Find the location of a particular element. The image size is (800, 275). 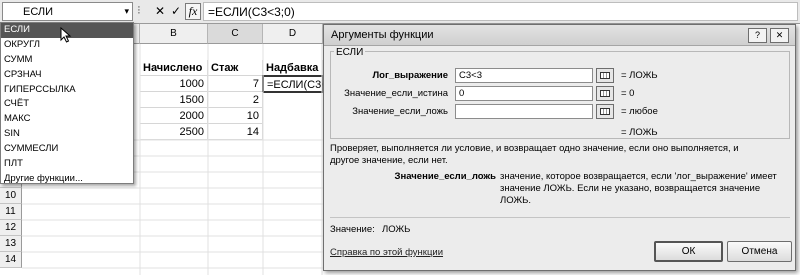

arg-label-value-if-false: Значение_если_ложь is located at coordinates (400, 111).